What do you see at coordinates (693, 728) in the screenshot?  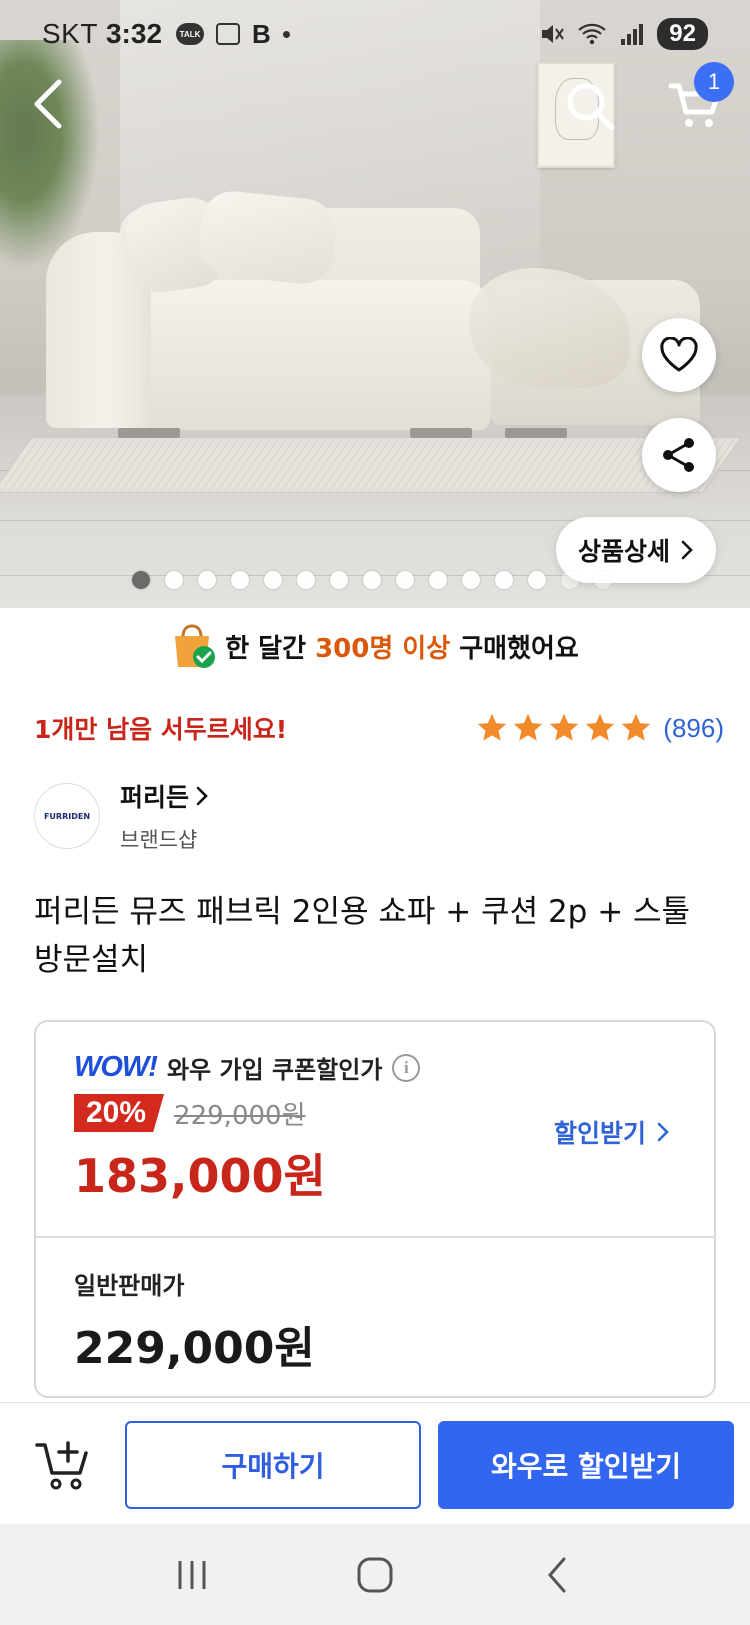 I see `review-count: (896)` at bounding box center [693, 728].